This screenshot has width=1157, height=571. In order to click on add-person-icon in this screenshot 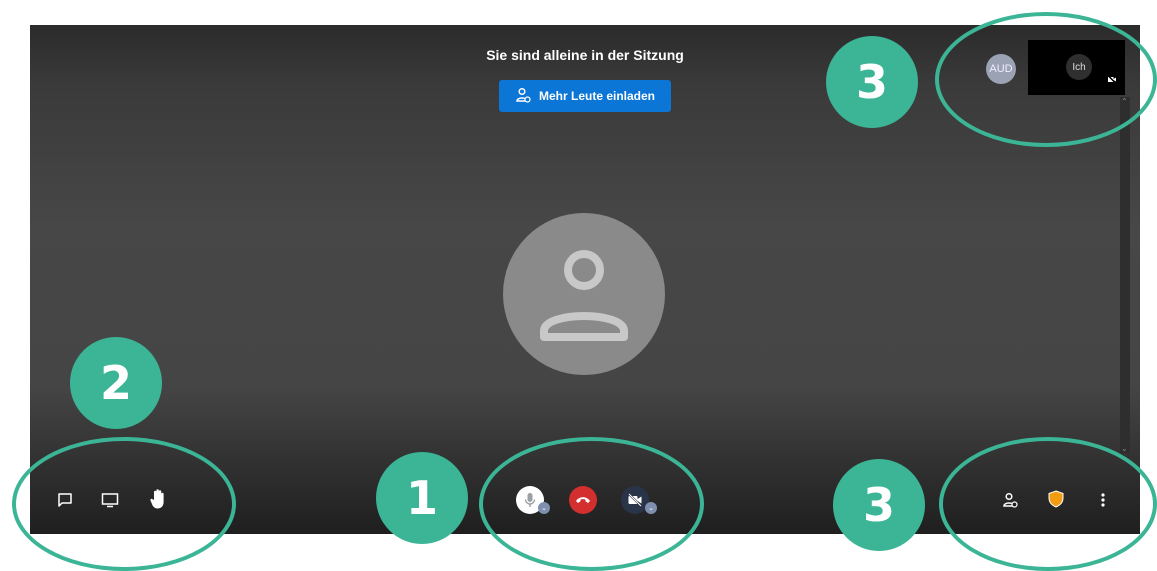, I will do `click(523, 96)`.